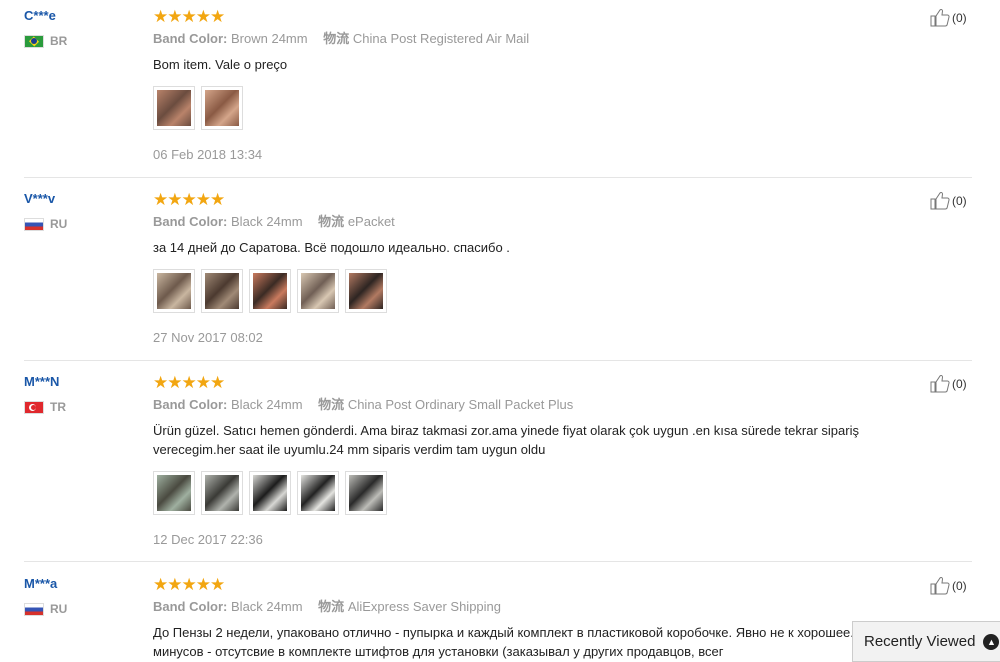 The width and height of the screenshot is (1000, 662). I want to click on flag-tr-icon, so click(34, 407).